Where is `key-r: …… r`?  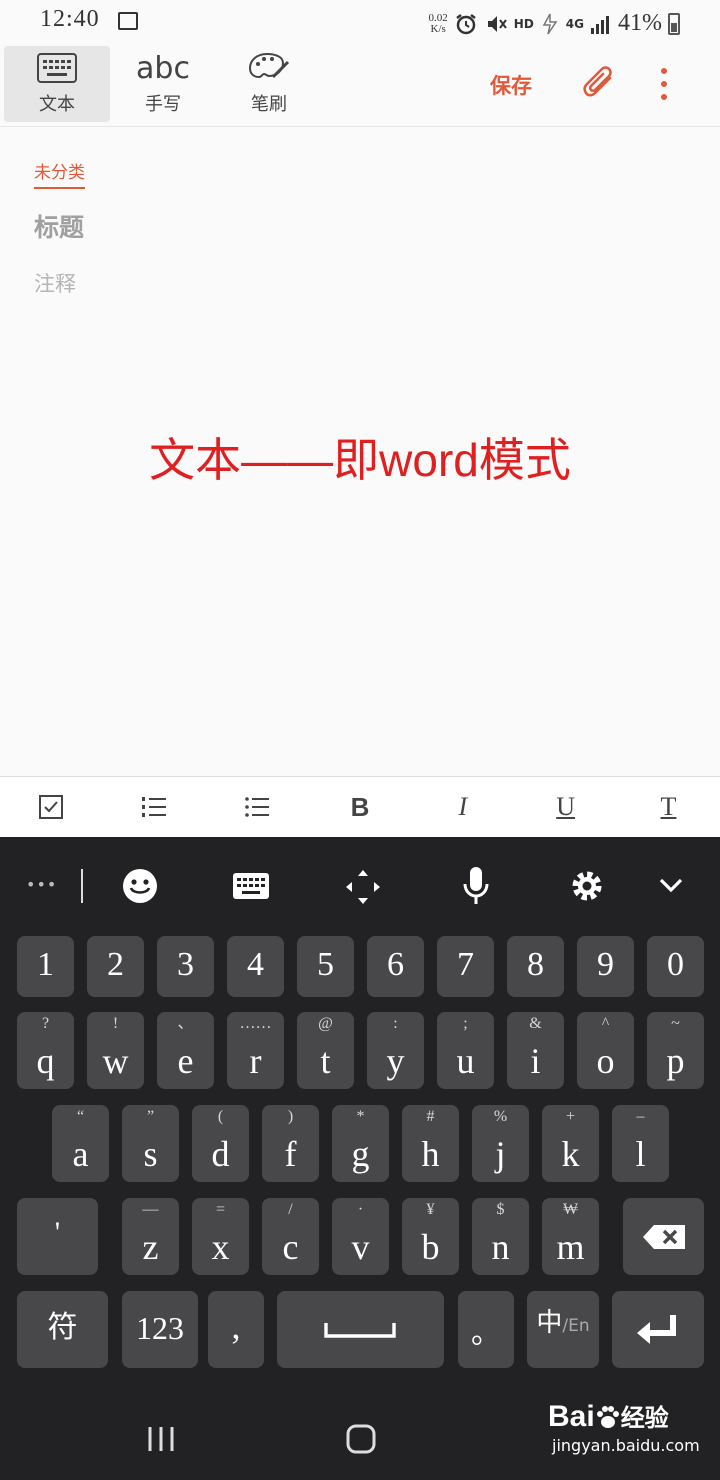 key-r: …… r is located at coordinates (255, 1050).